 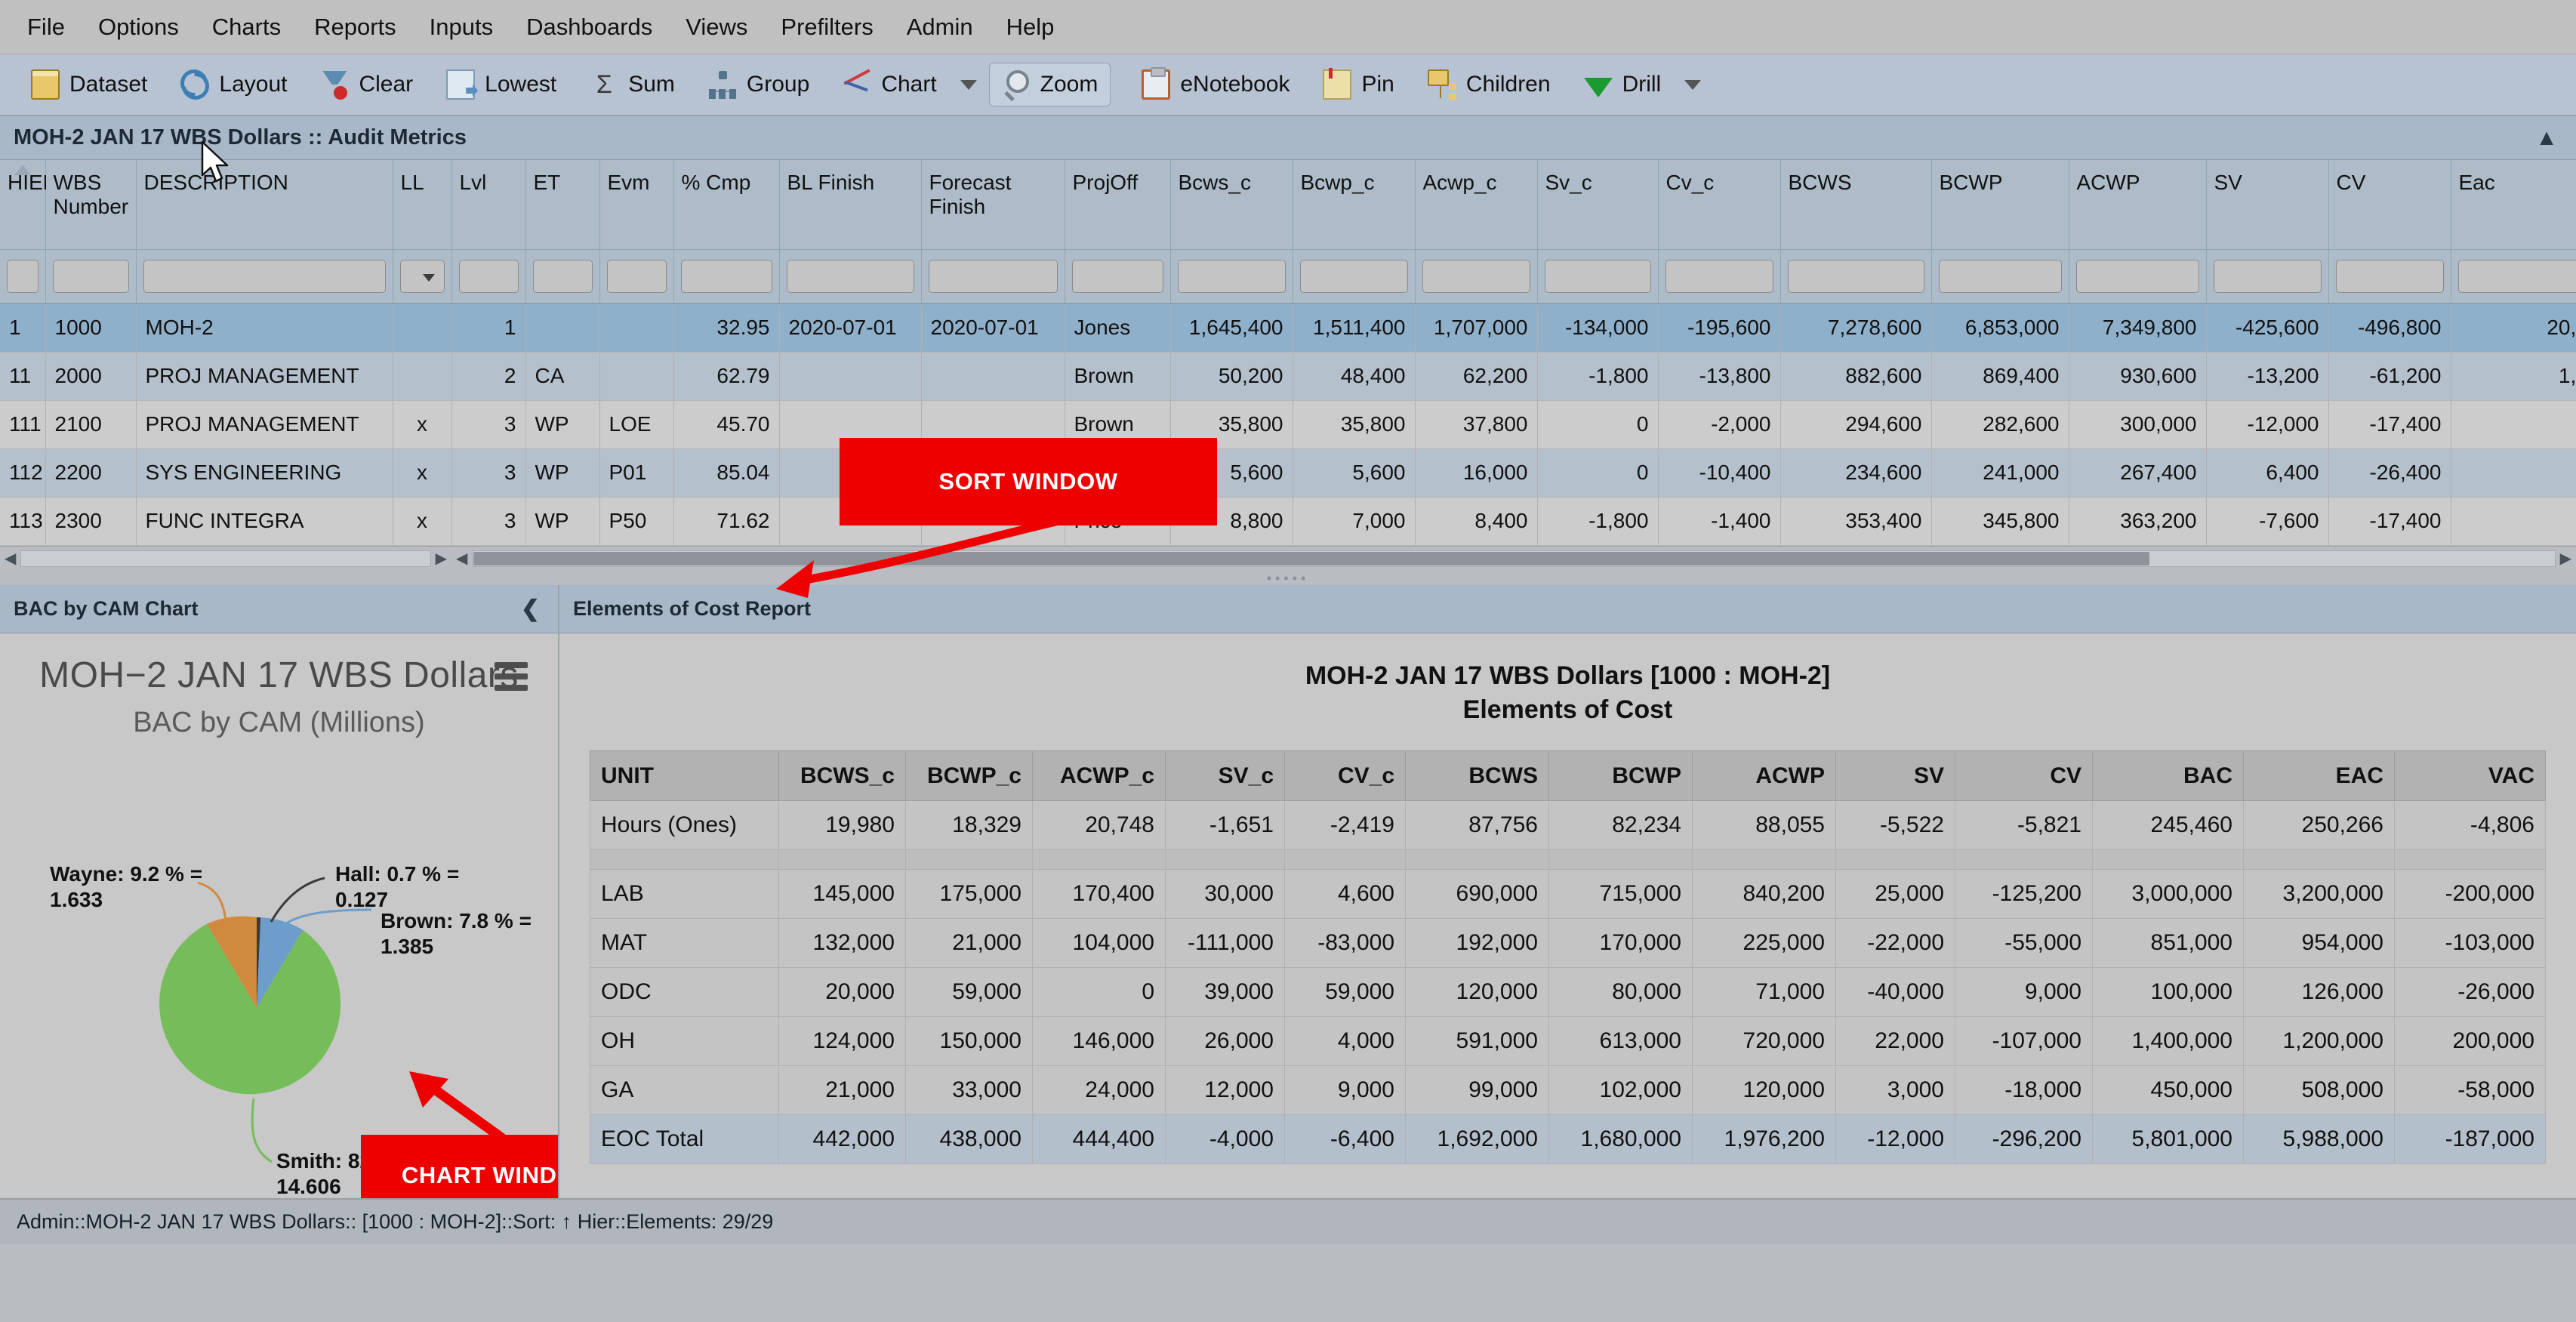 What do you see at coordinates (2000, 276) in the screenshot?
I see `filter-input-bcwp` at bounding box center [2000, 276].